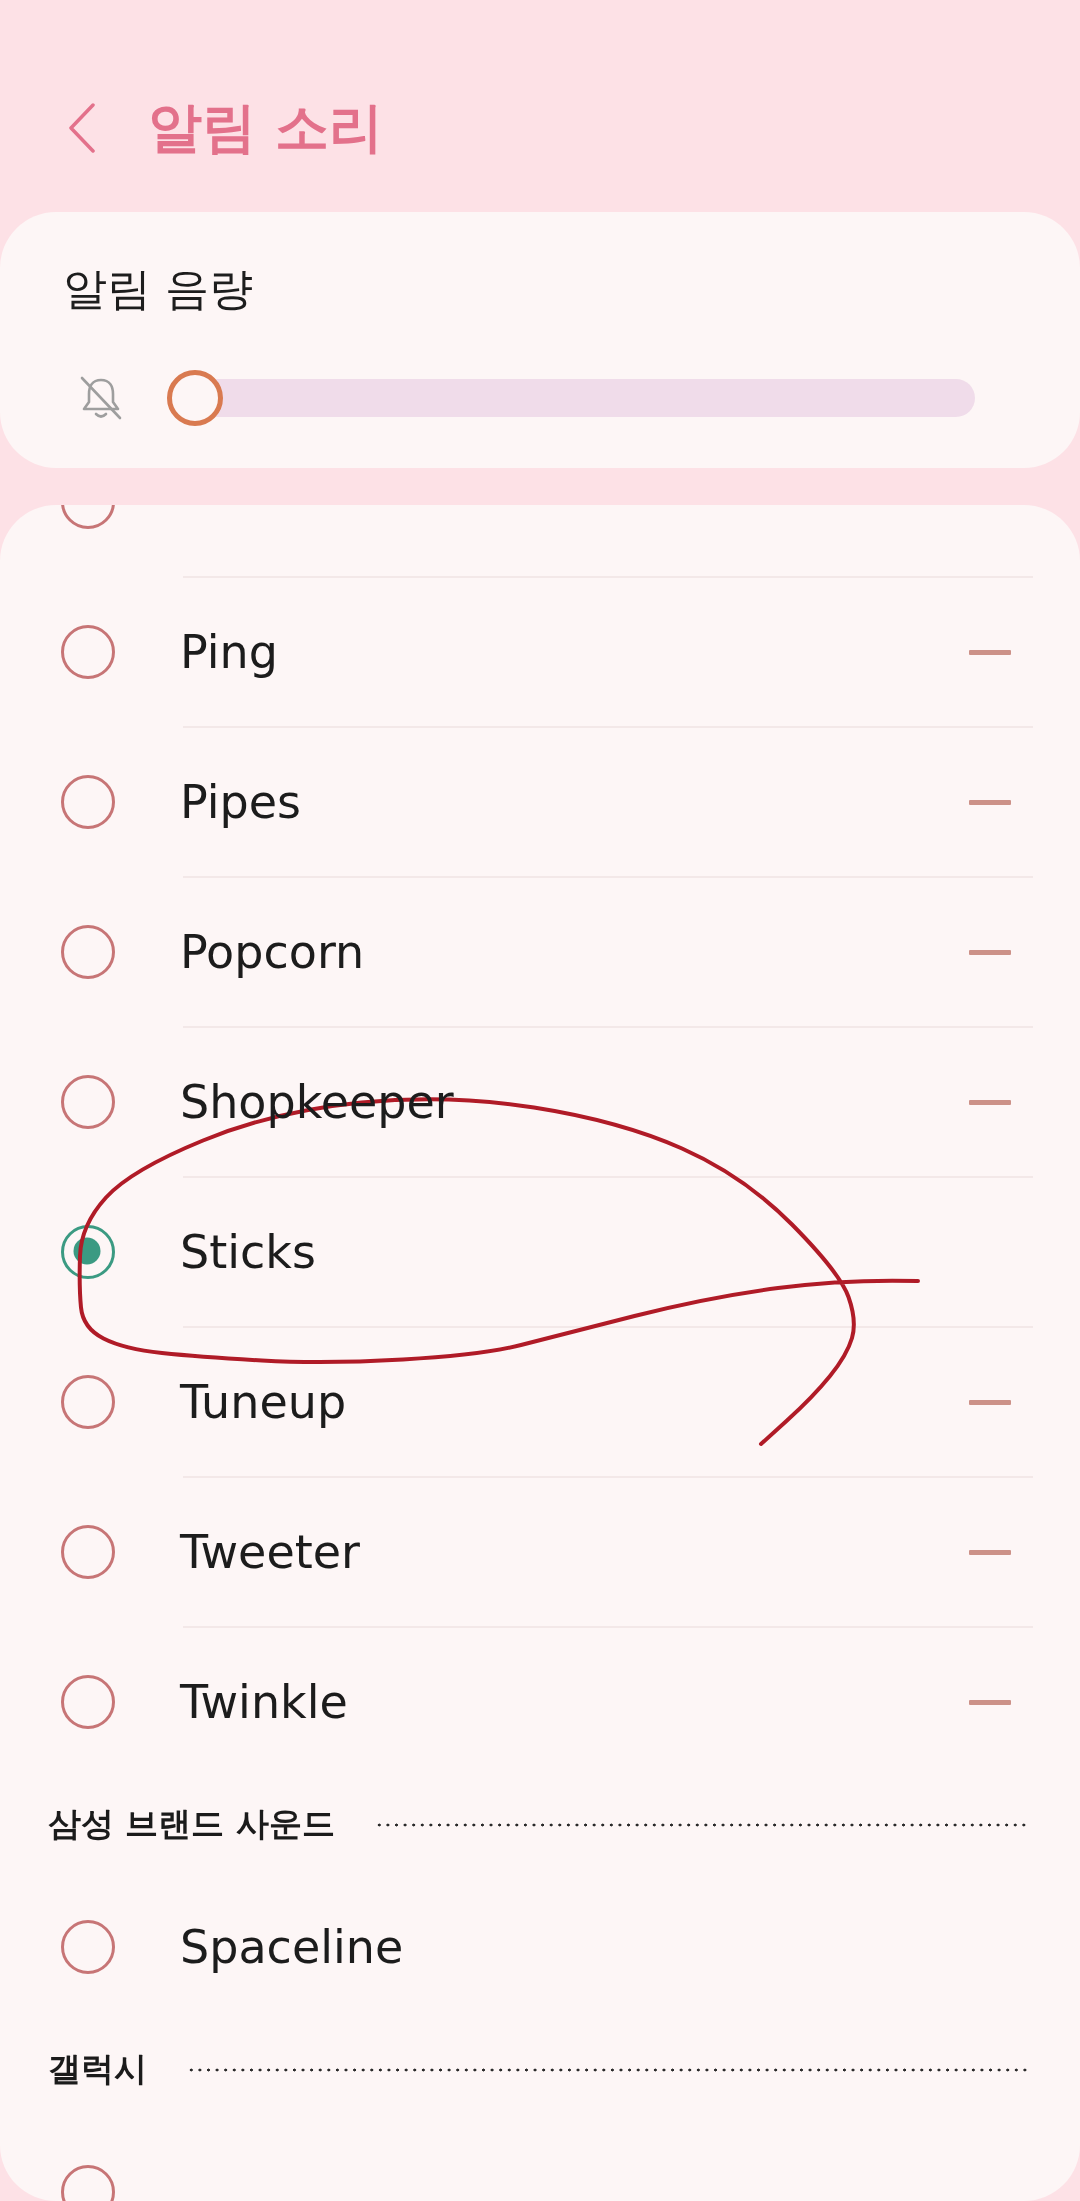 This screenshot has width=1080, height=2201. I want to click on bell-off-icon, so click(101, 398).